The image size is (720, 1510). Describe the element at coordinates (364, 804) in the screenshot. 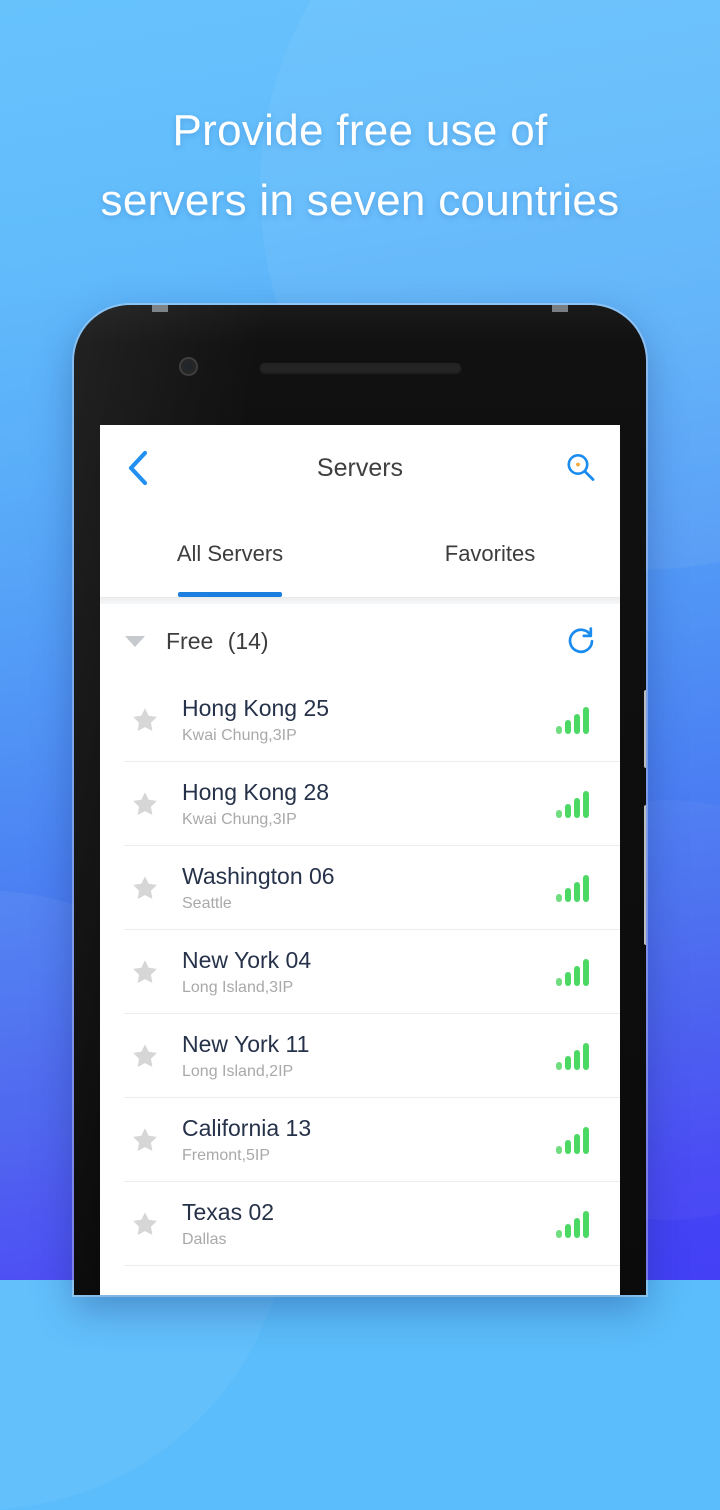

I see `server-text: Hong Kong 28 Kwai Chung,3IP` at that location.